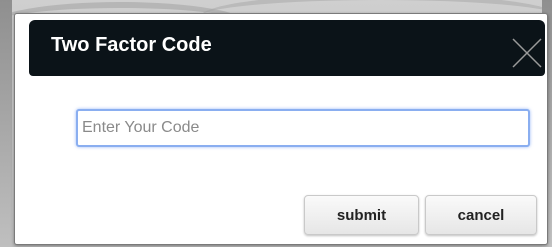  What do you see at coordinates (527, 53) in the screenshot?
I see `close-icon` at bounding box center [527, 53].